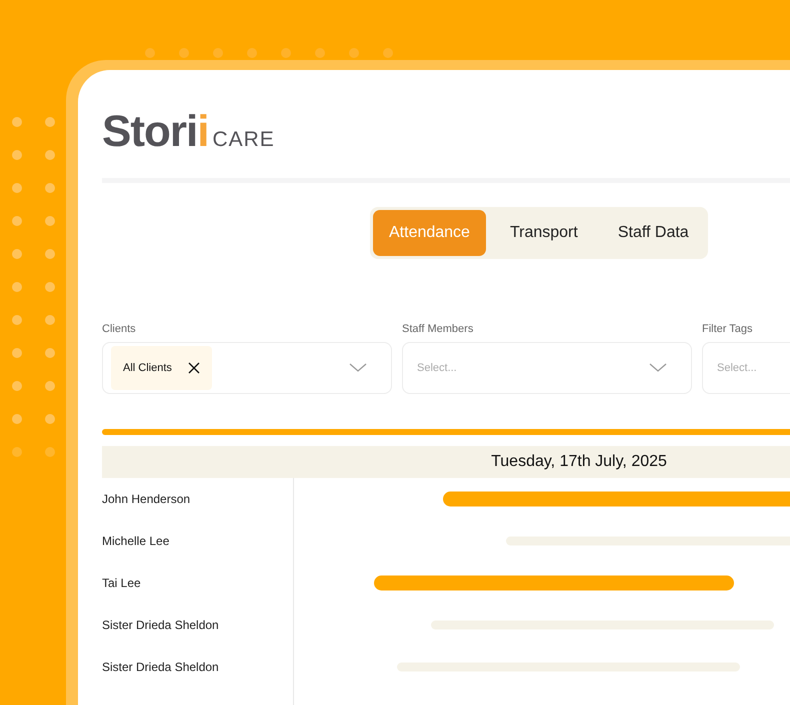 The height and width of the screenshot is (705, 790). Describe the element at coordinates (198, 541) in the screenshot. I see `client-name: Michelle Lee` at that location.